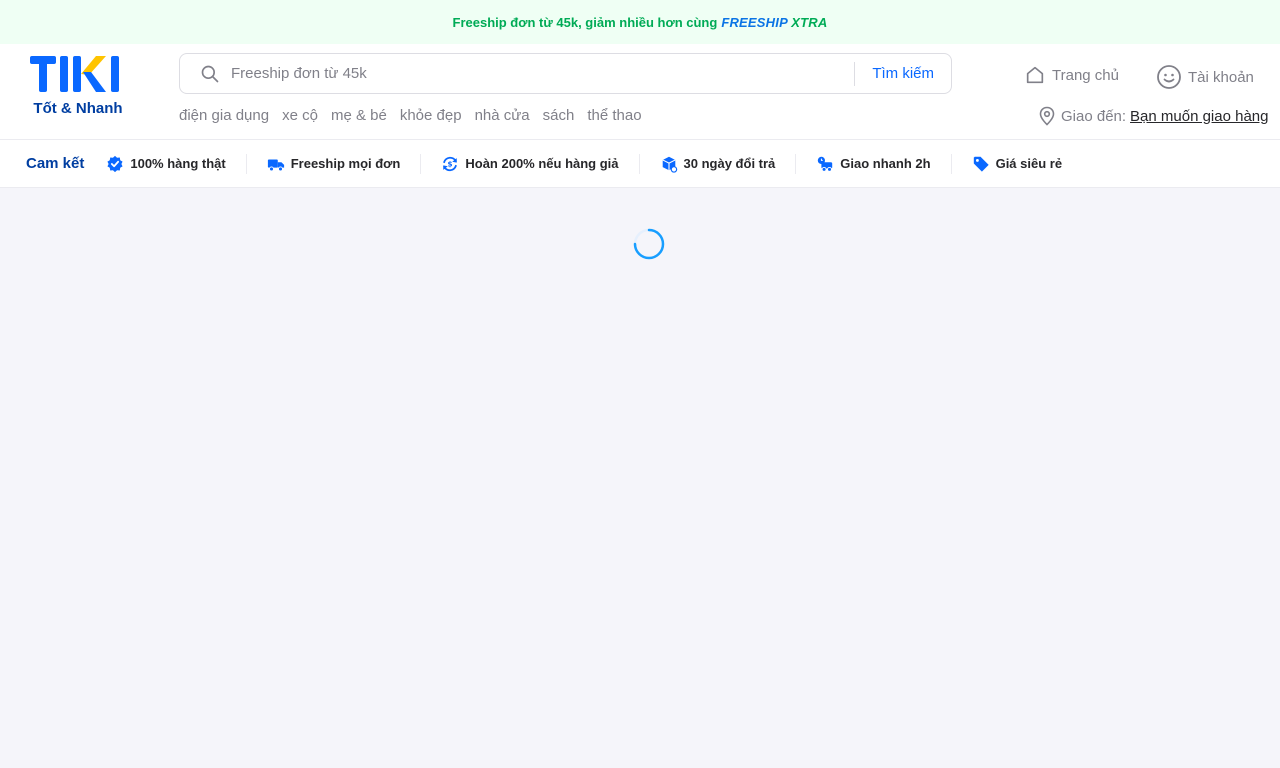 The height and width of the screenshot is (768, 1280). Describe the element at coordinates (981, 164) in the screenshot. I see `price-tag-icon` at that location.